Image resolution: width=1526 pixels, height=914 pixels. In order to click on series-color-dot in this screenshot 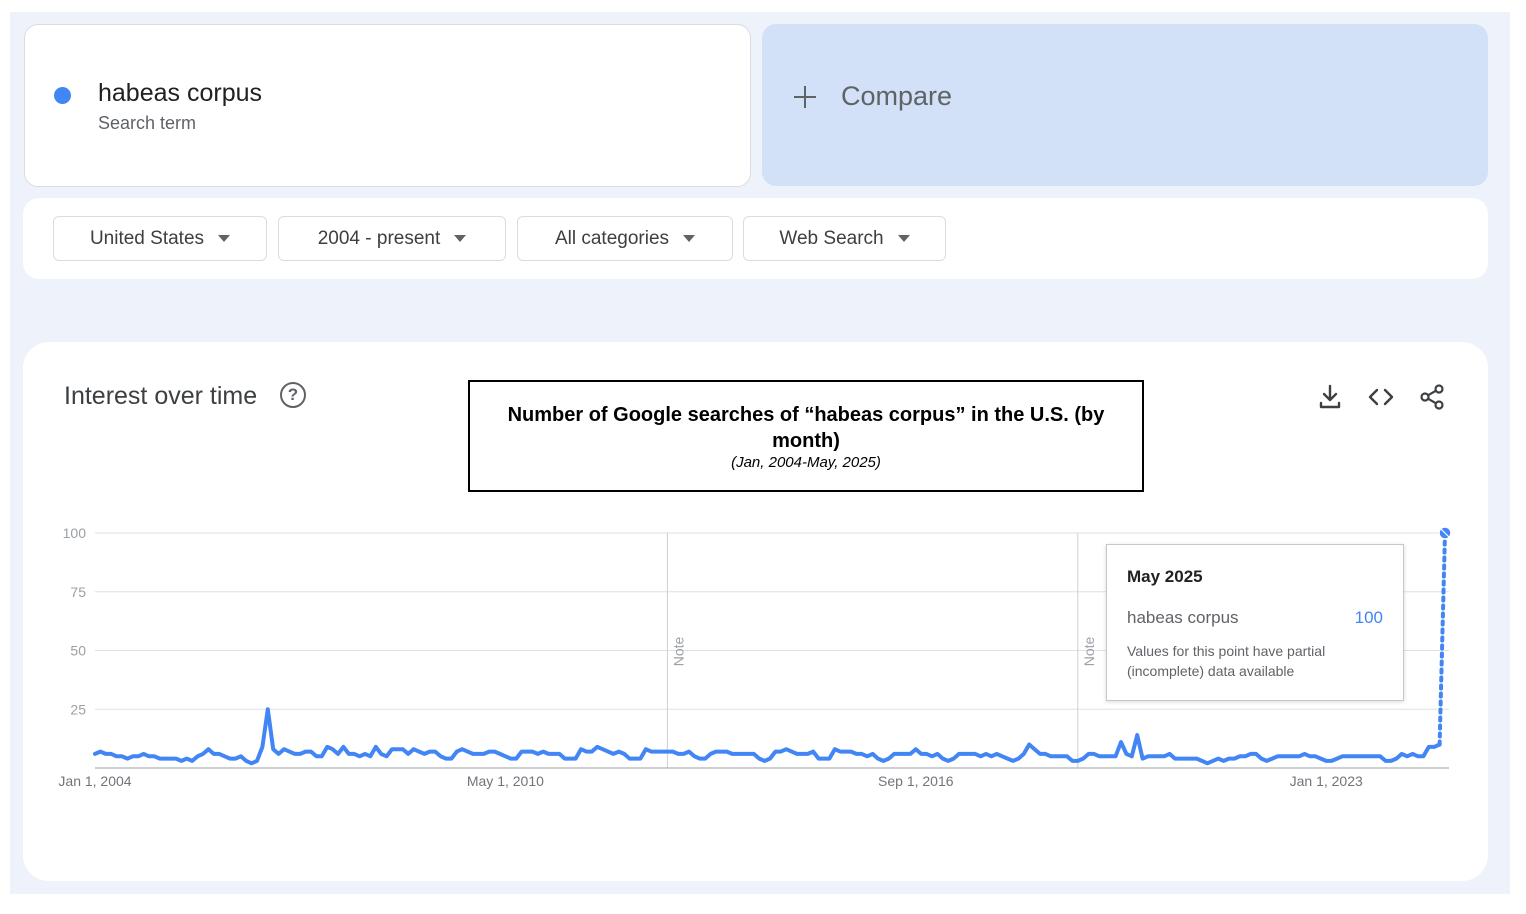, I will do `click(62, 95)`.